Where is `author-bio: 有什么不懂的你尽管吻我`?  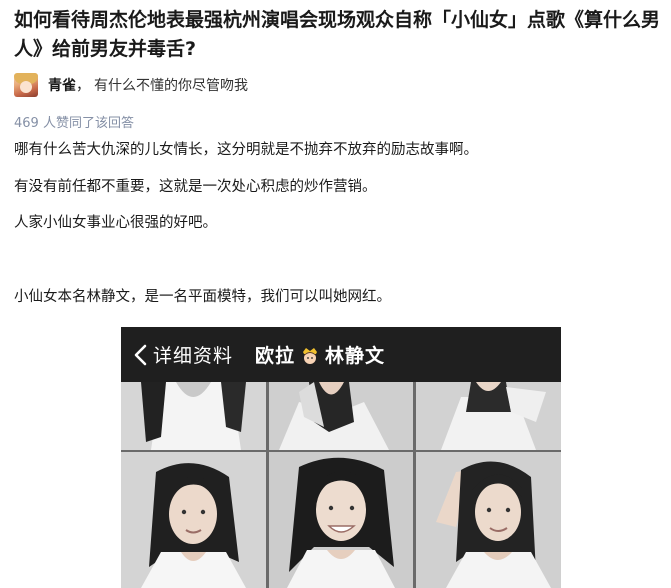
author-bio: 有什么不懂的你尽管吻我 is located at coordinates (171, 86).